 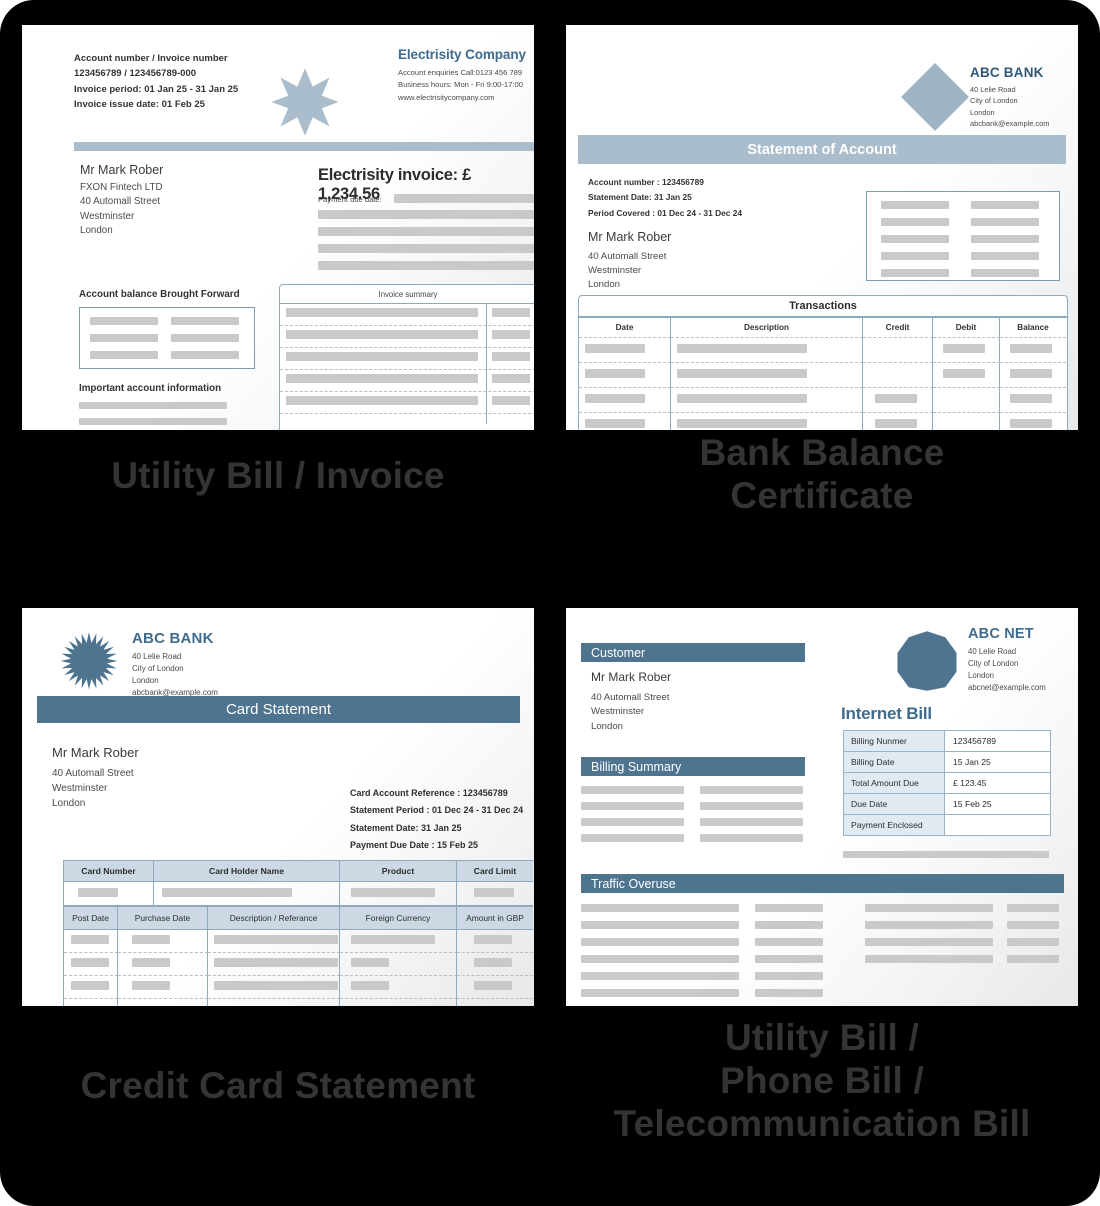 I want to click on net-address-line-2: City of London, so click(x=993, y=663).